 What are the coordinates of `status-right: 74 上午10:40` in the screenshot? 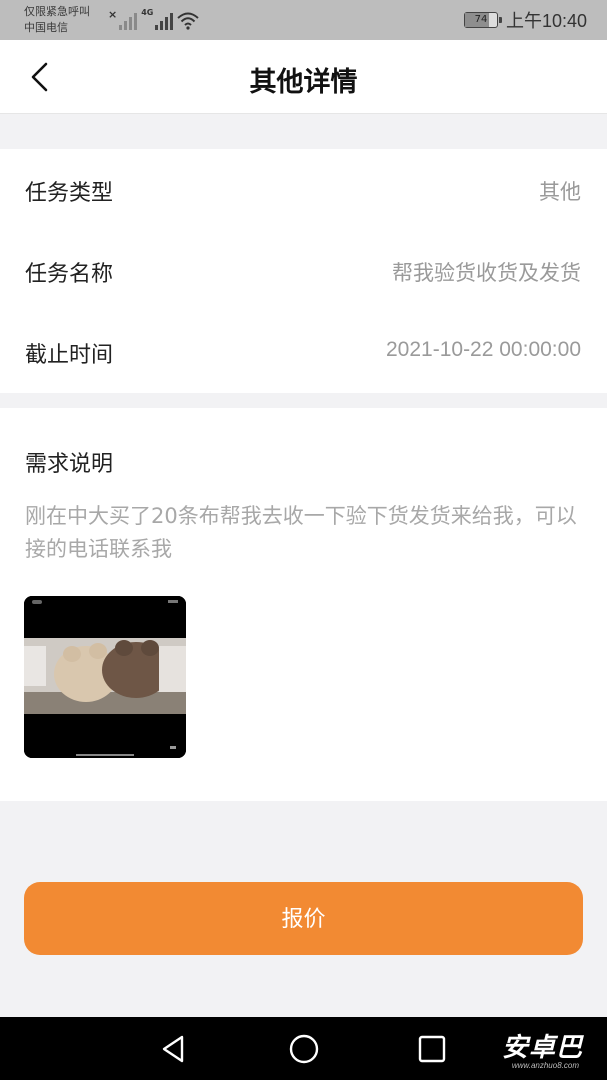 It's located at (525, 20).